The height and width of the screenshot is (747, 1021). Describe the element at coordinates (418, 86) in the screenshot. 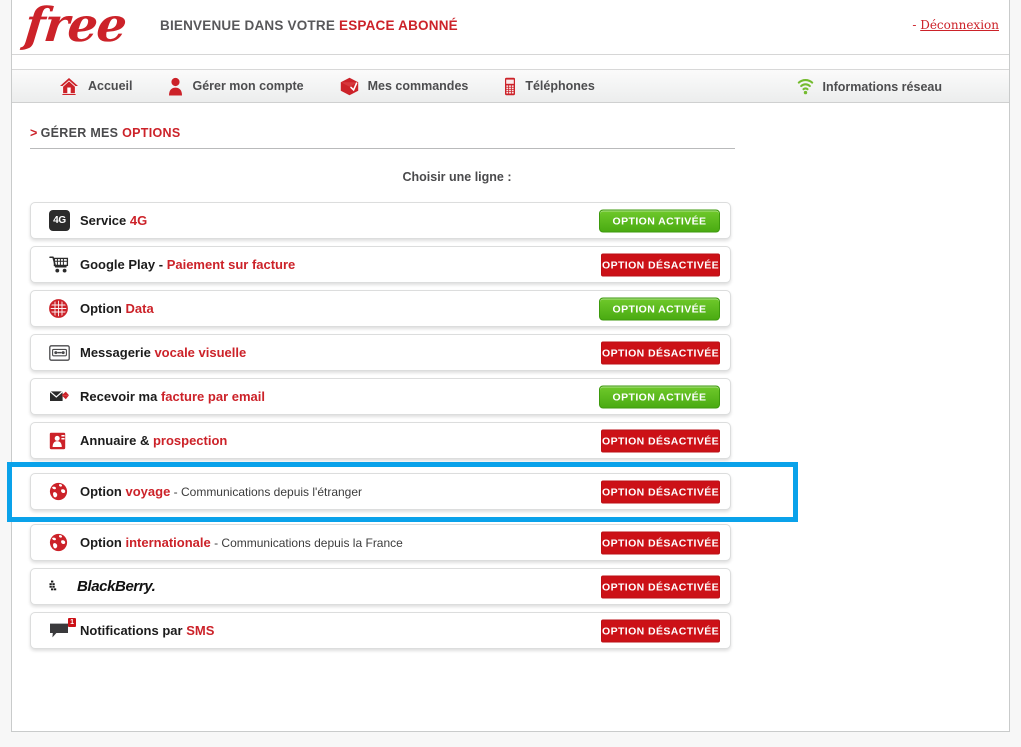

I see `nav-label-mes-commandes: Mes commandes` at that location.